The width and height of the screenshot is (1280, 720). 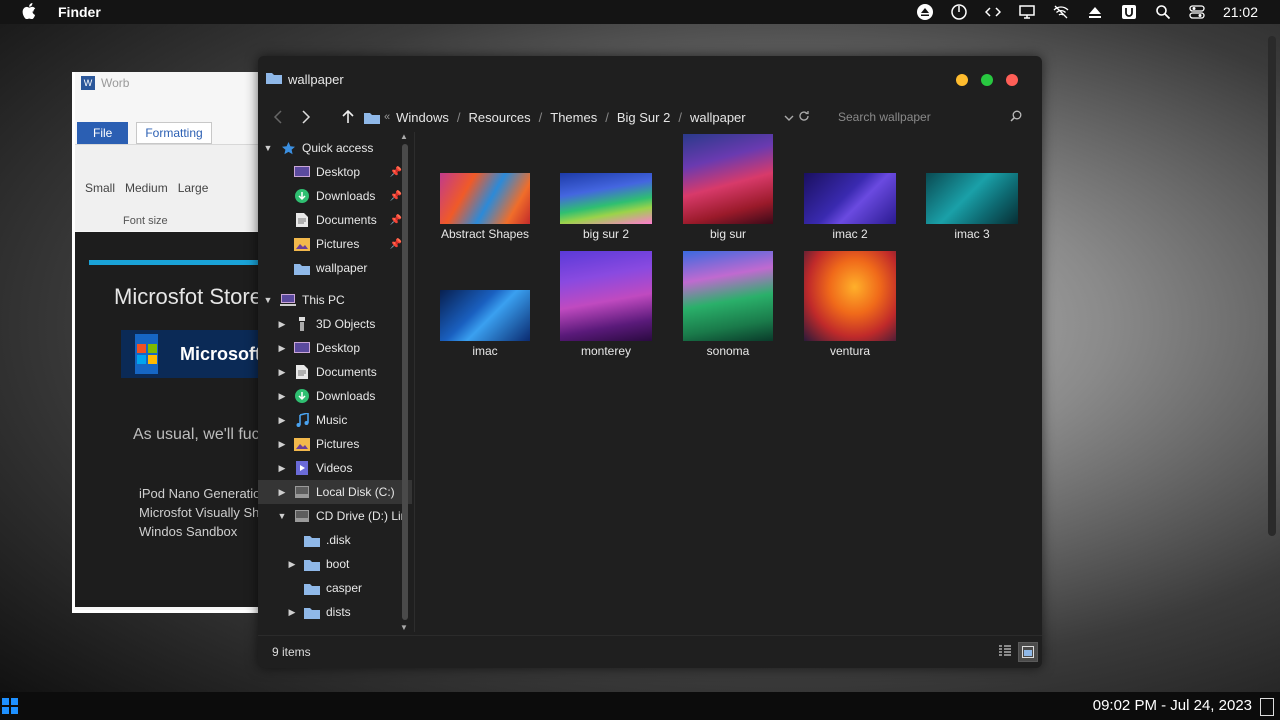 I want to click on word-titlebar: W Worb, so click(x=170, y=83).